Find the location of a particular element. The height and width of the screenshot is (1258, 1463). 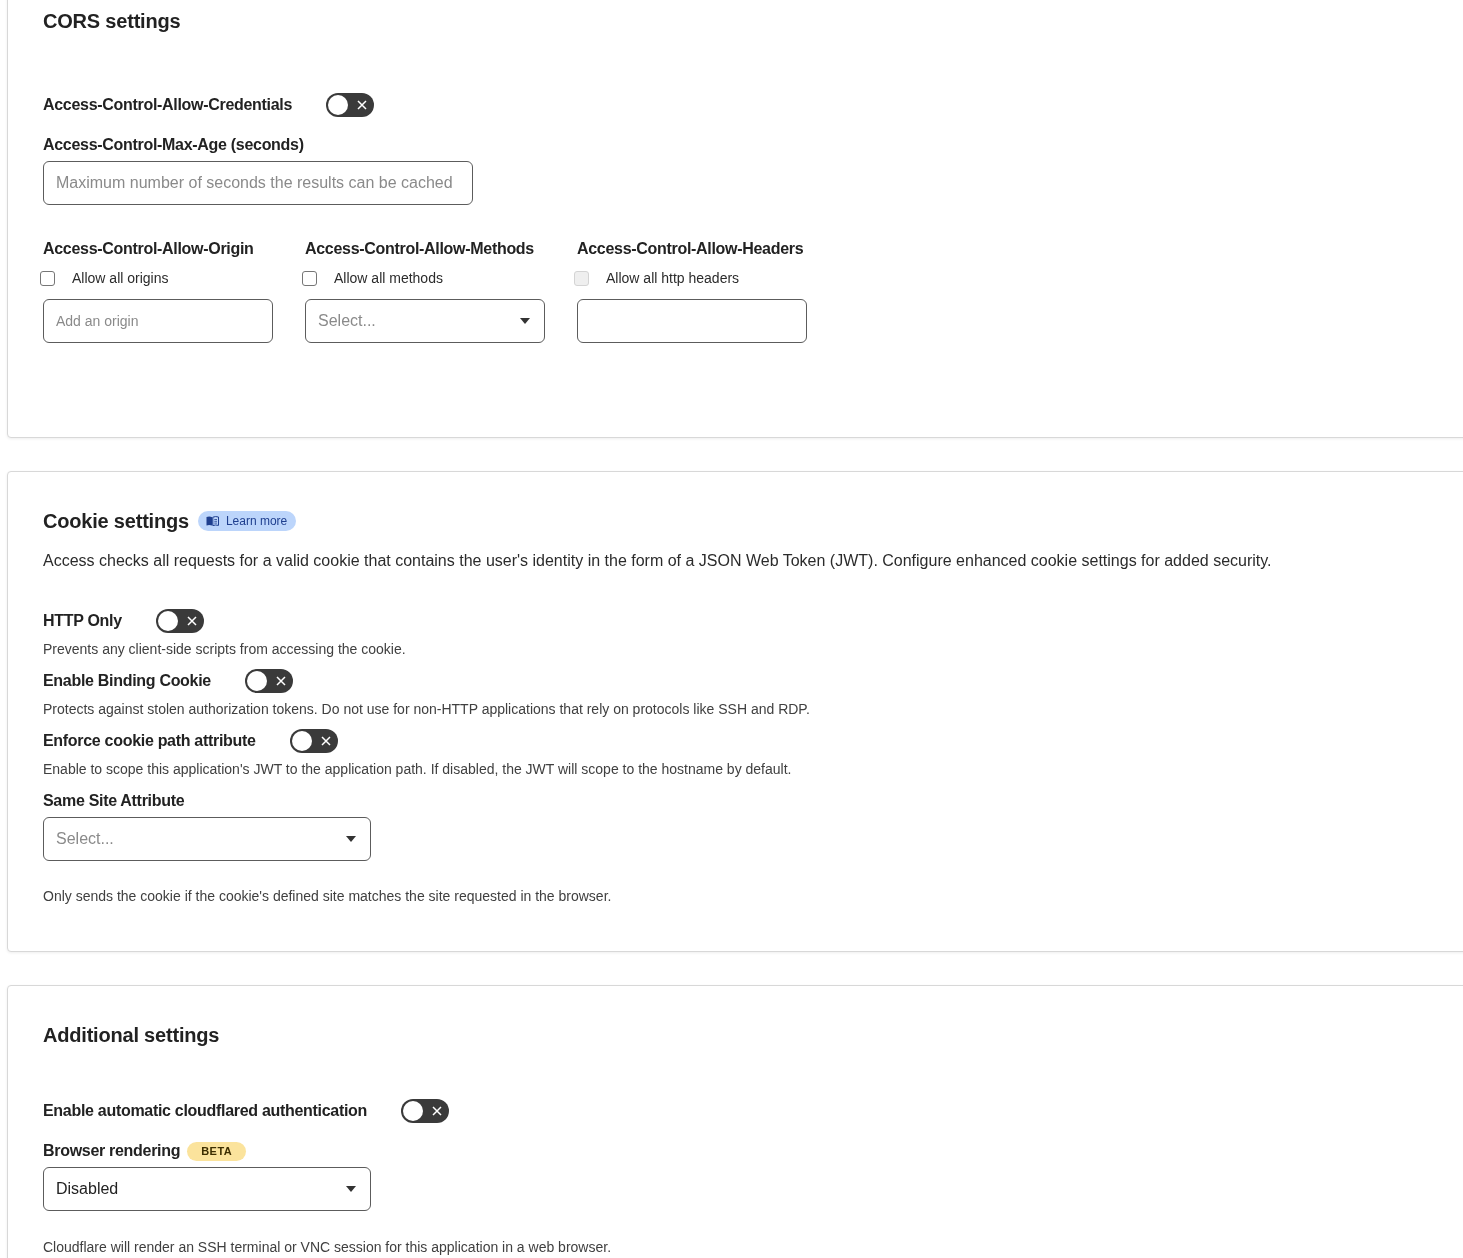

field-label: Access-Control-Max-Age (seconds) is located at coordinates (173, 145).